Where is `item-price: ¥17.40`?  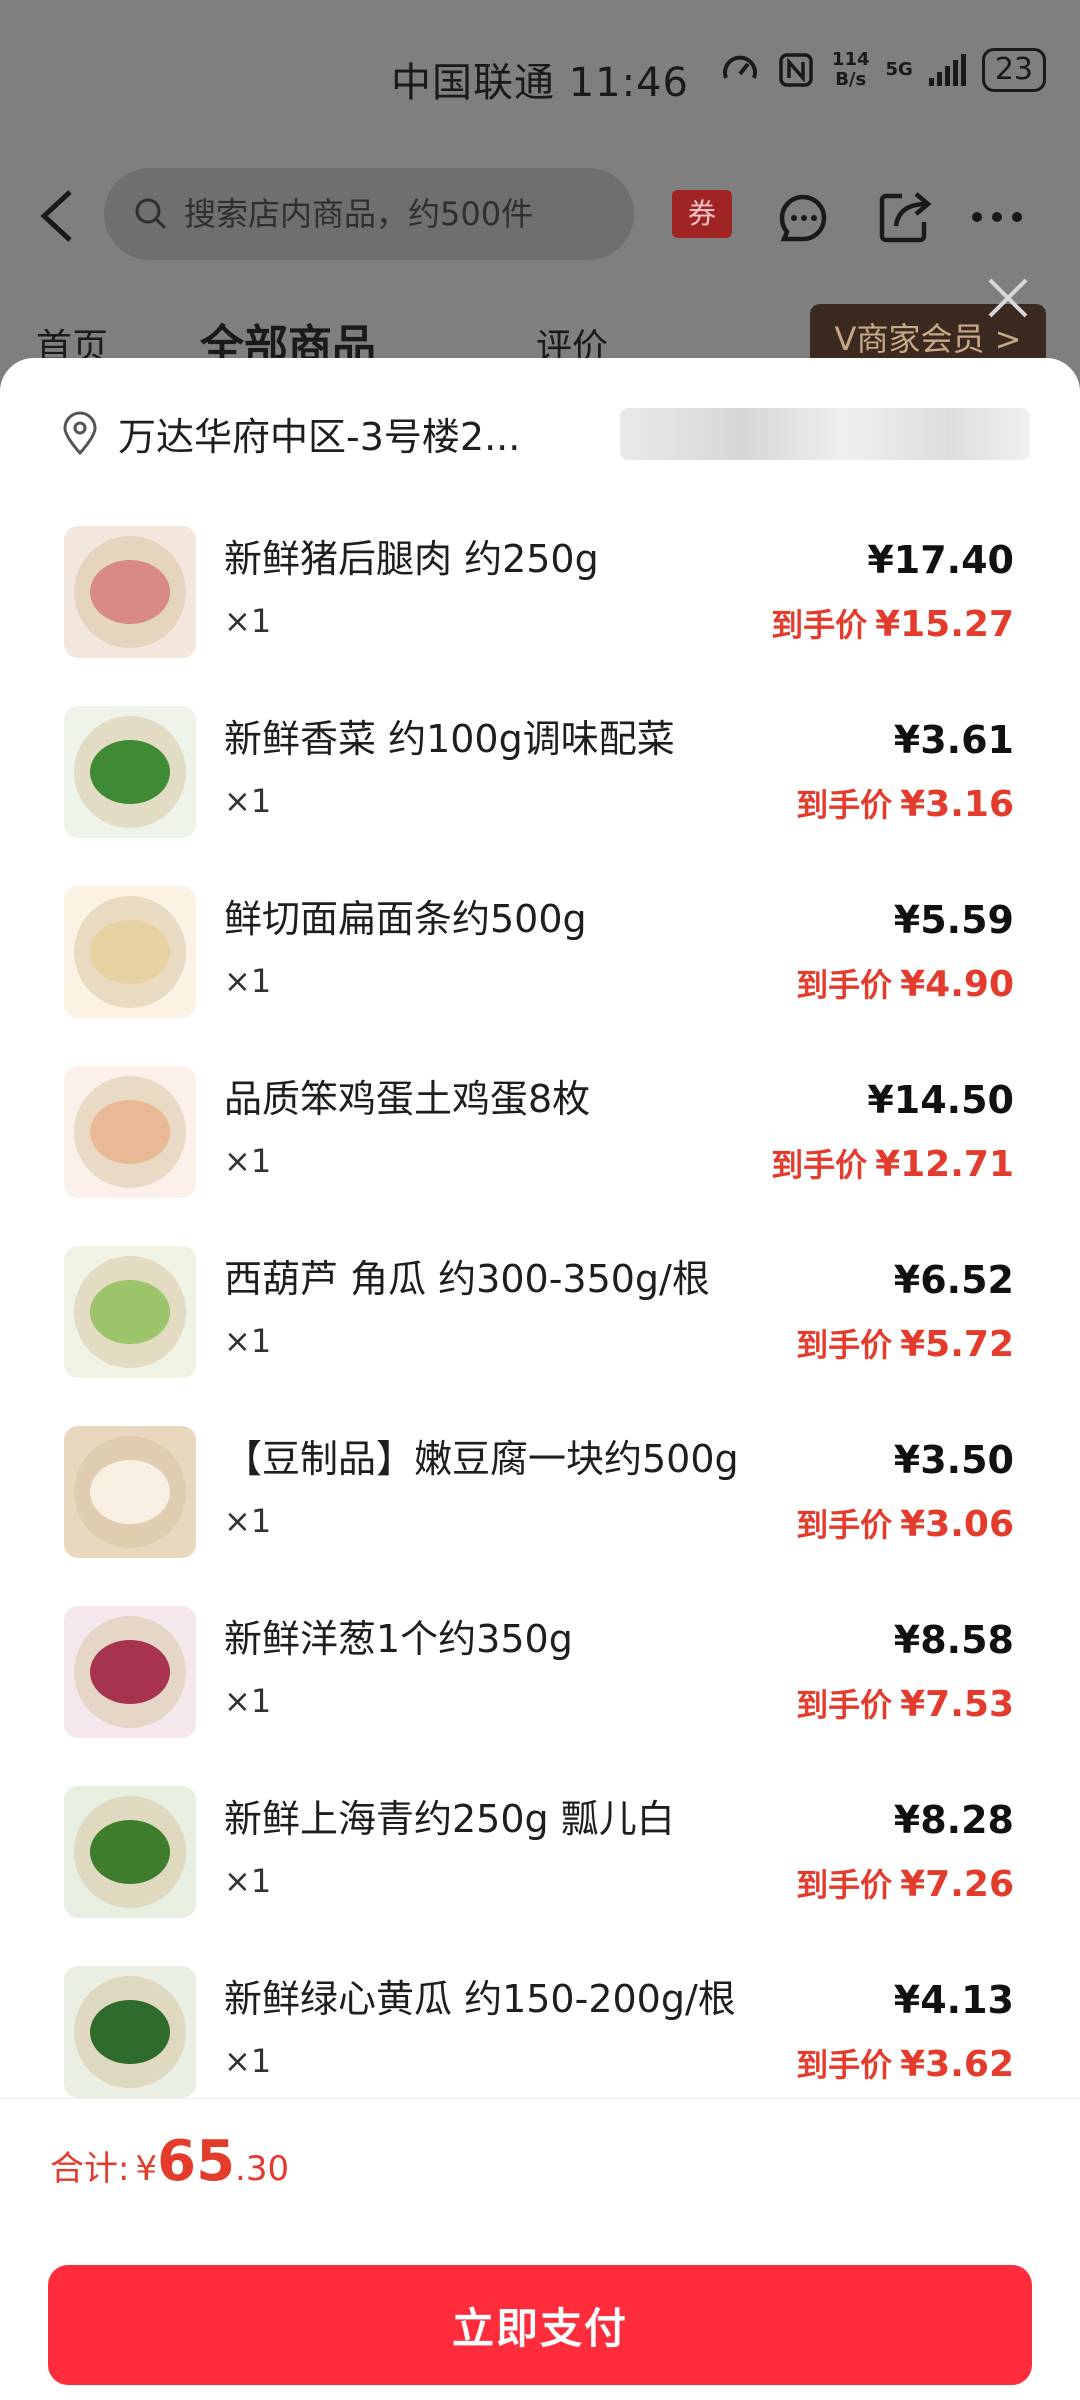 item-price: ¥17.40 is located at coordinates (940, 560).